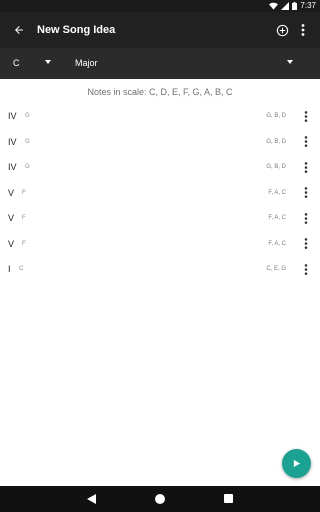 Image resolution: width=320 pixels, height=512 pixels. What do you see at coordinates (91, 499) in the screenshot?
I see `nav-back-icon` at bounding box center [91, 499].